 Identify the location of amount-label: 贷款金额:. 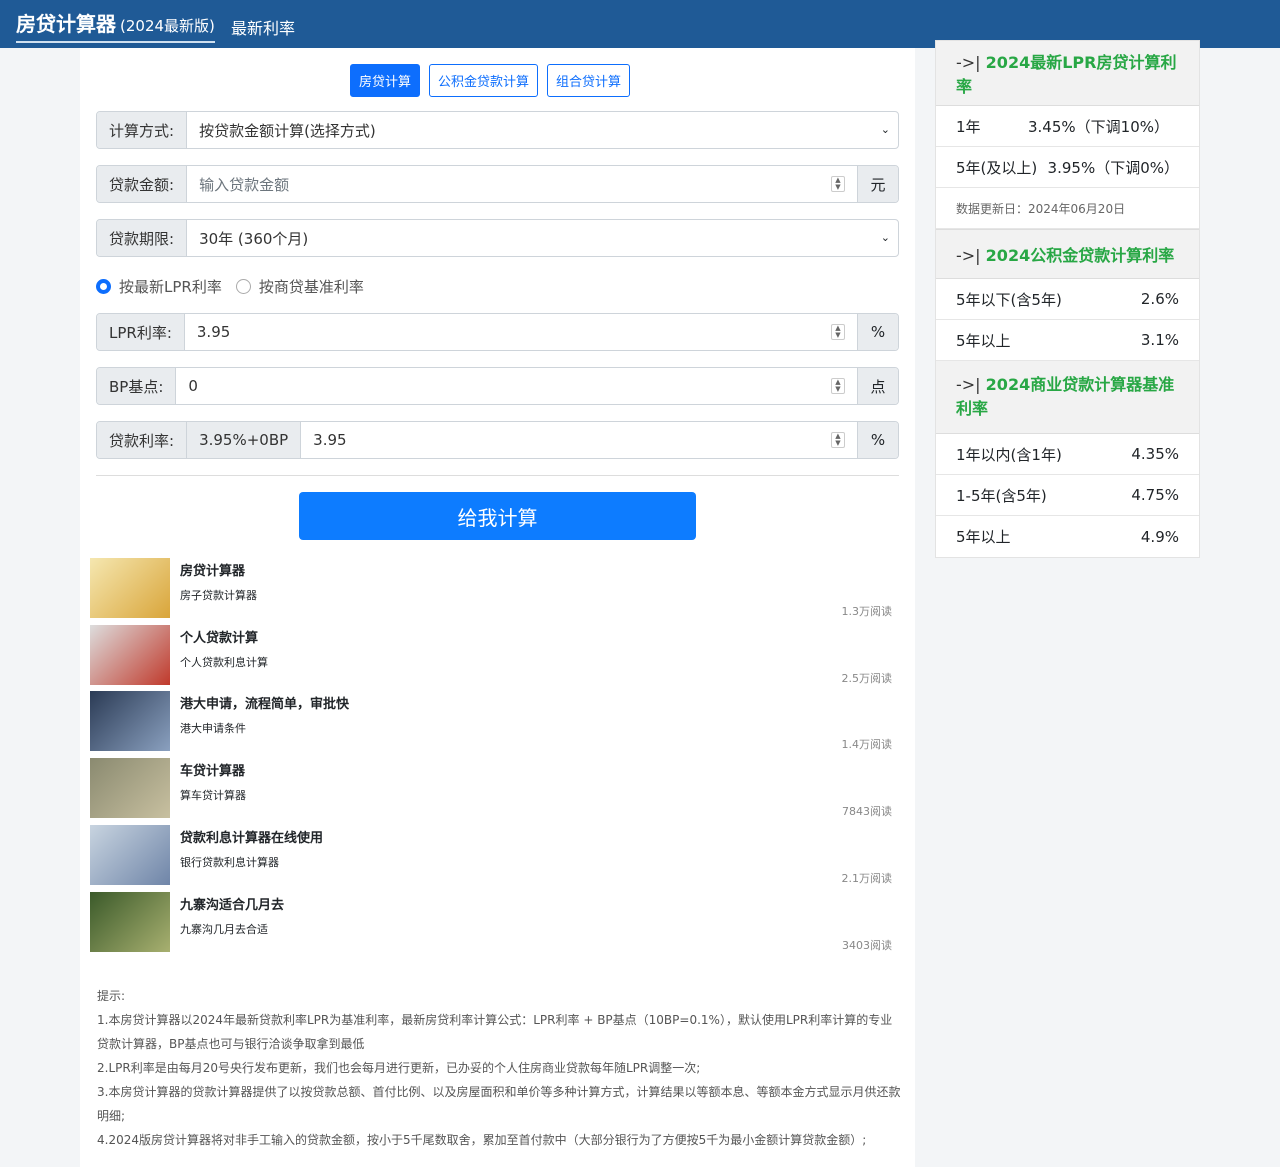
(142, 184).